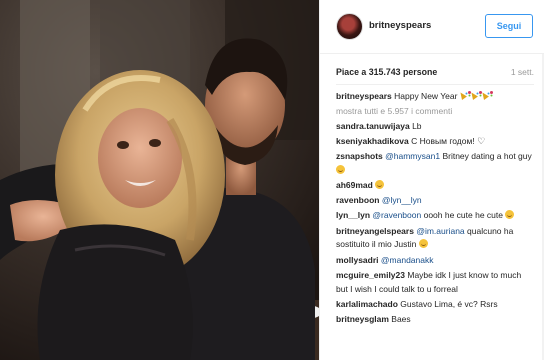  Describe the element at coordinates (440, 231) in the screenshot. I see `comment-mention: @im.auriana` at that location.